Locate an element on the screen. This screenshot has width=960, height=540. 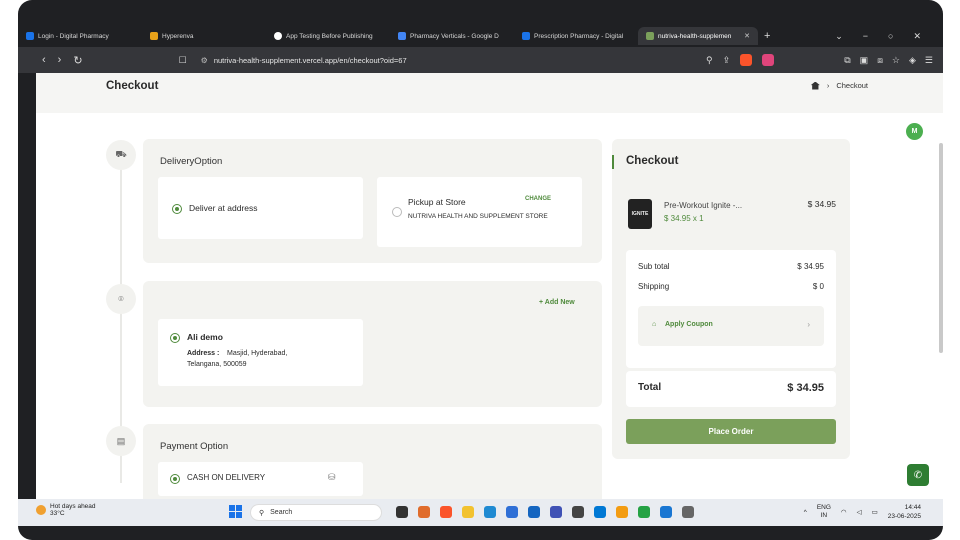
clock: 14:44 23-06-2025 is located at coordinates (904, 512).